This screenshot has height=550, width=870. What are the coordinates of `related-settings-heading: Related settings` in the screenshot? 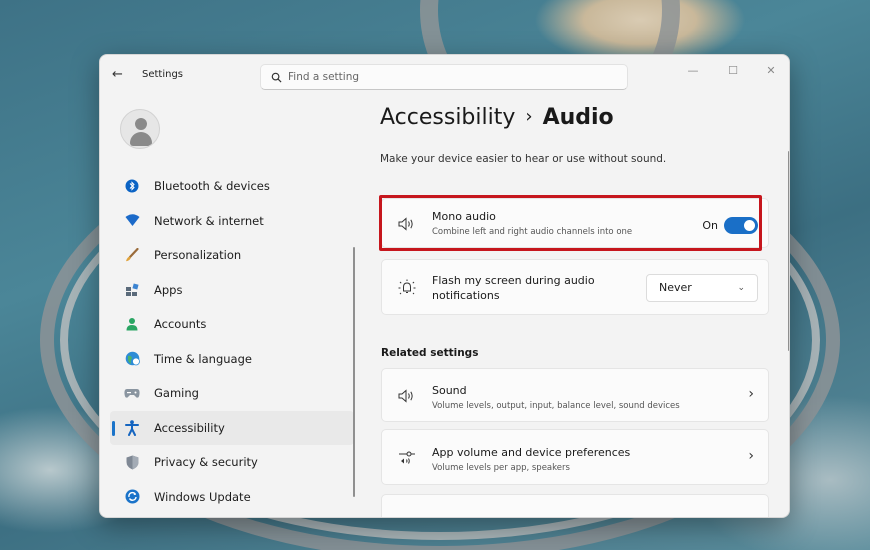 It's located at (430, 353).